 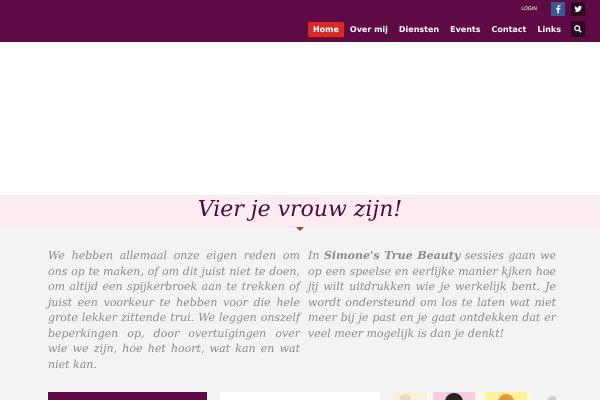 What do you see at coordinates (509, 29) in the screenshot?
I see `nav-tab: Contact` at bounding box center [509, 29].